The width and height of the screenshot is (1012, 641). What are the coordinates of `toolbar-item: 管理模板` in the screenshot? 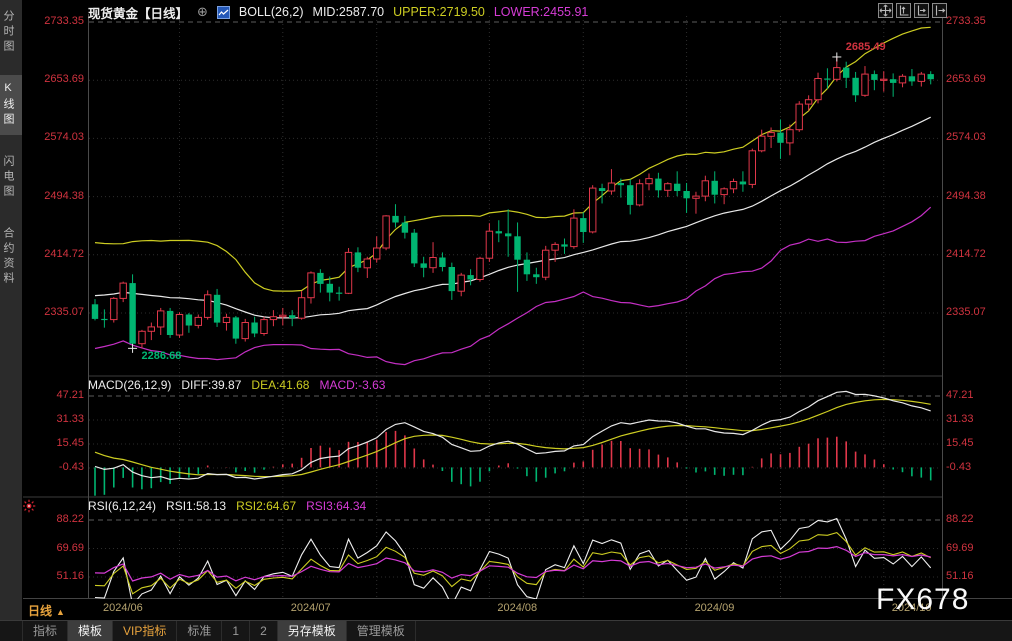 It's located at (381, 631).